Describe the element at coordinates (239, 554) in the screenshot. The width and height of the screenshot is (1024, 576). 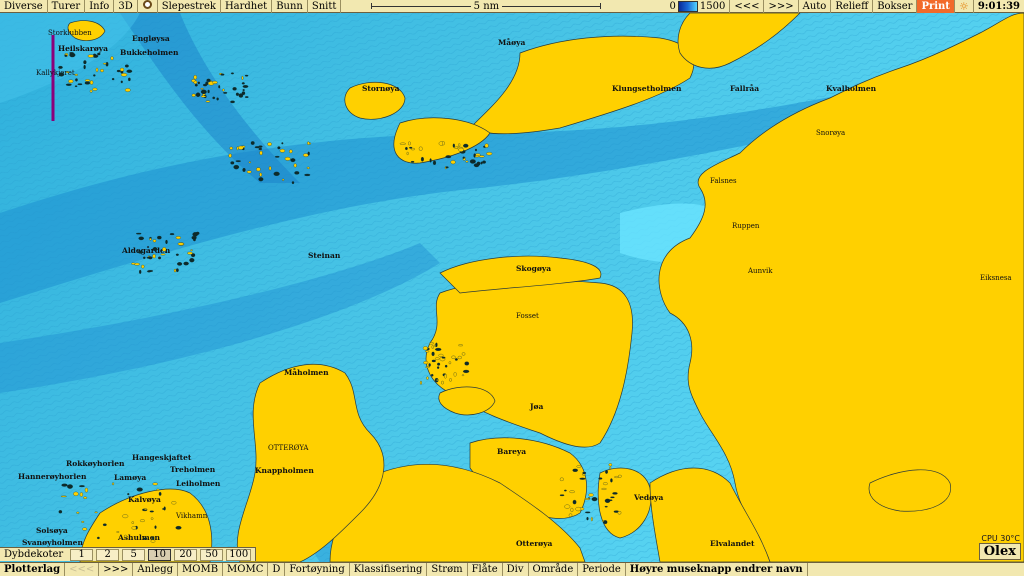
I see `depth-option-100: 100` at that location.